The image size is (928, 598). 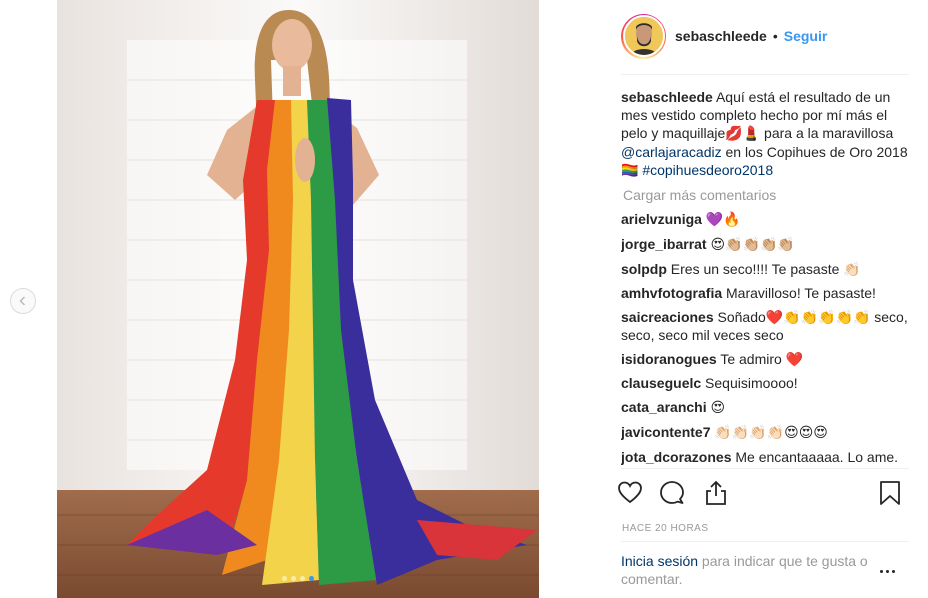 What do you see at coordinates (801, 293) in the screenshot?
I see `comment-text: Maravilloso! Te pasaste!` at bounding box center [801, 293].